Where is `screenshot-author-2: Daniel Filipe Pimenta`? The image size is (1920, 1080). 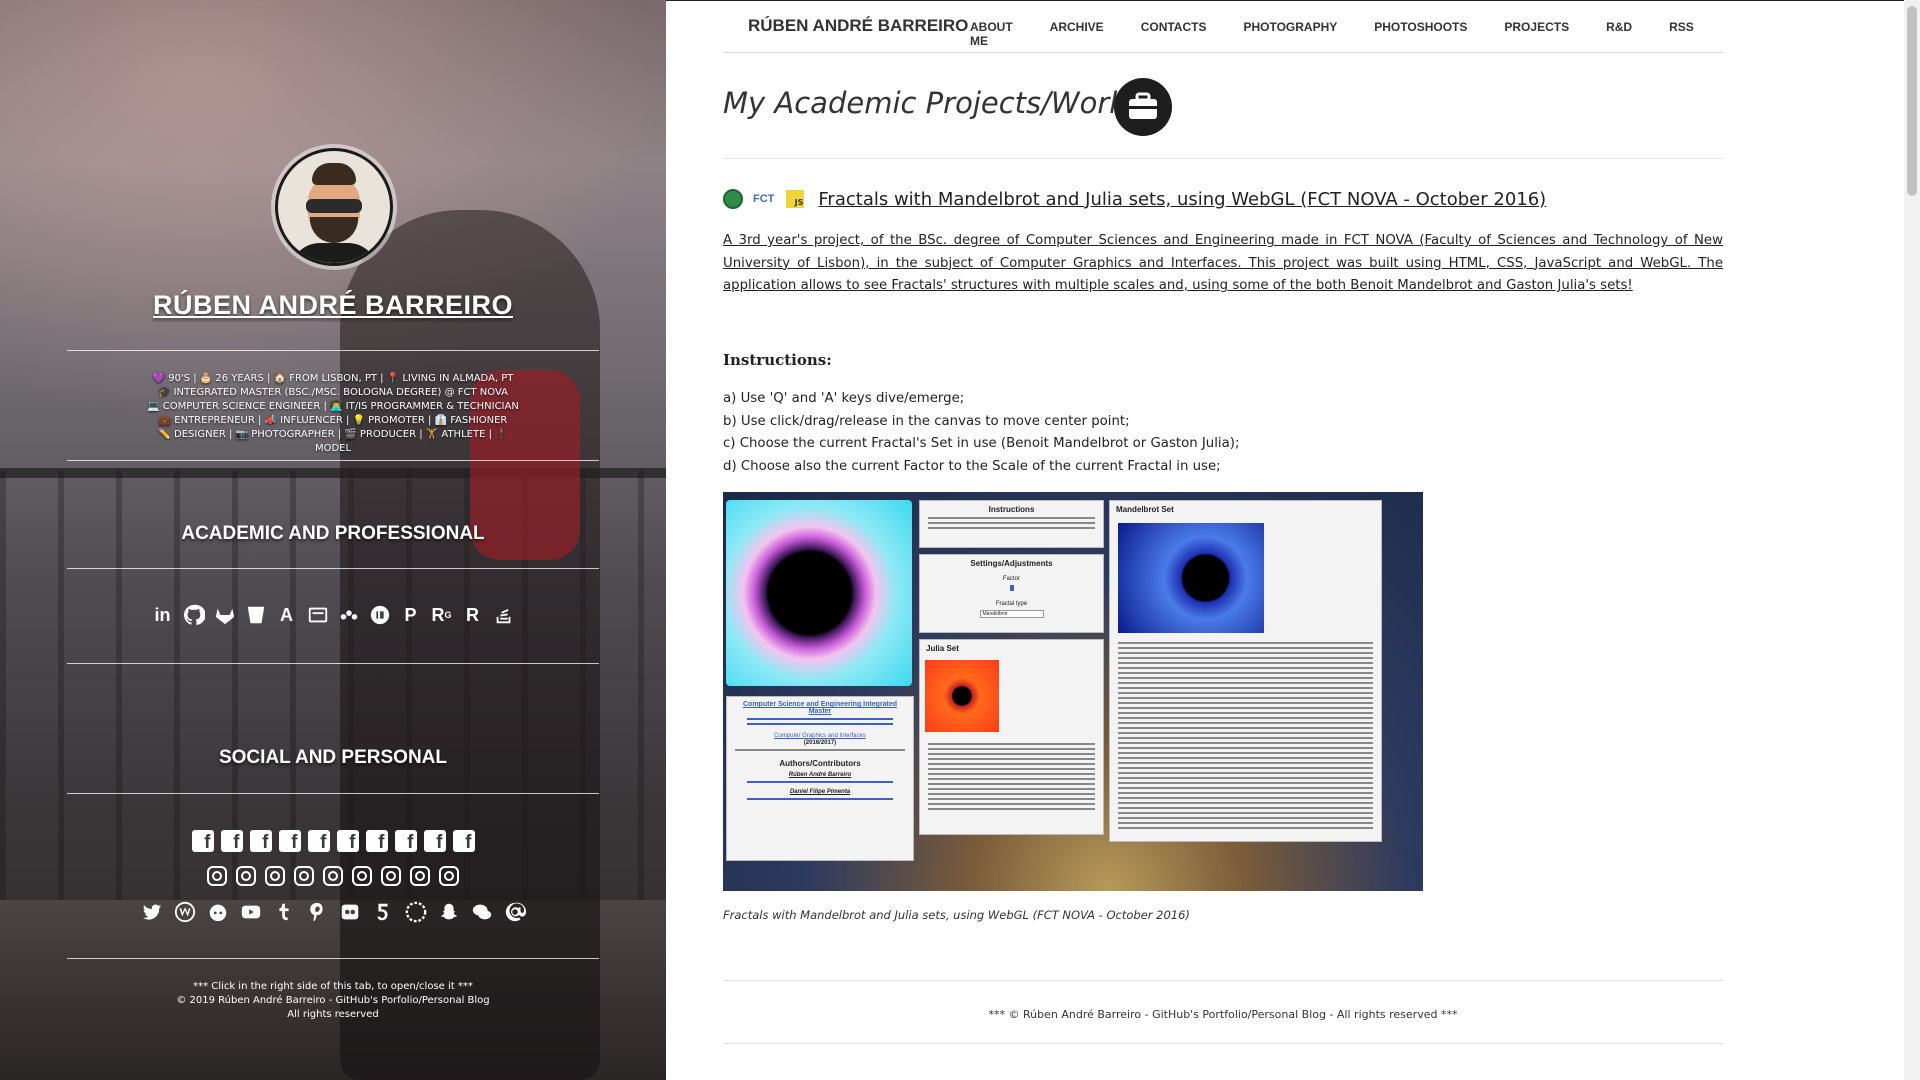
screenshot-author-2: Daniel Filipe Pimenta is located at coordinates (820, 792).